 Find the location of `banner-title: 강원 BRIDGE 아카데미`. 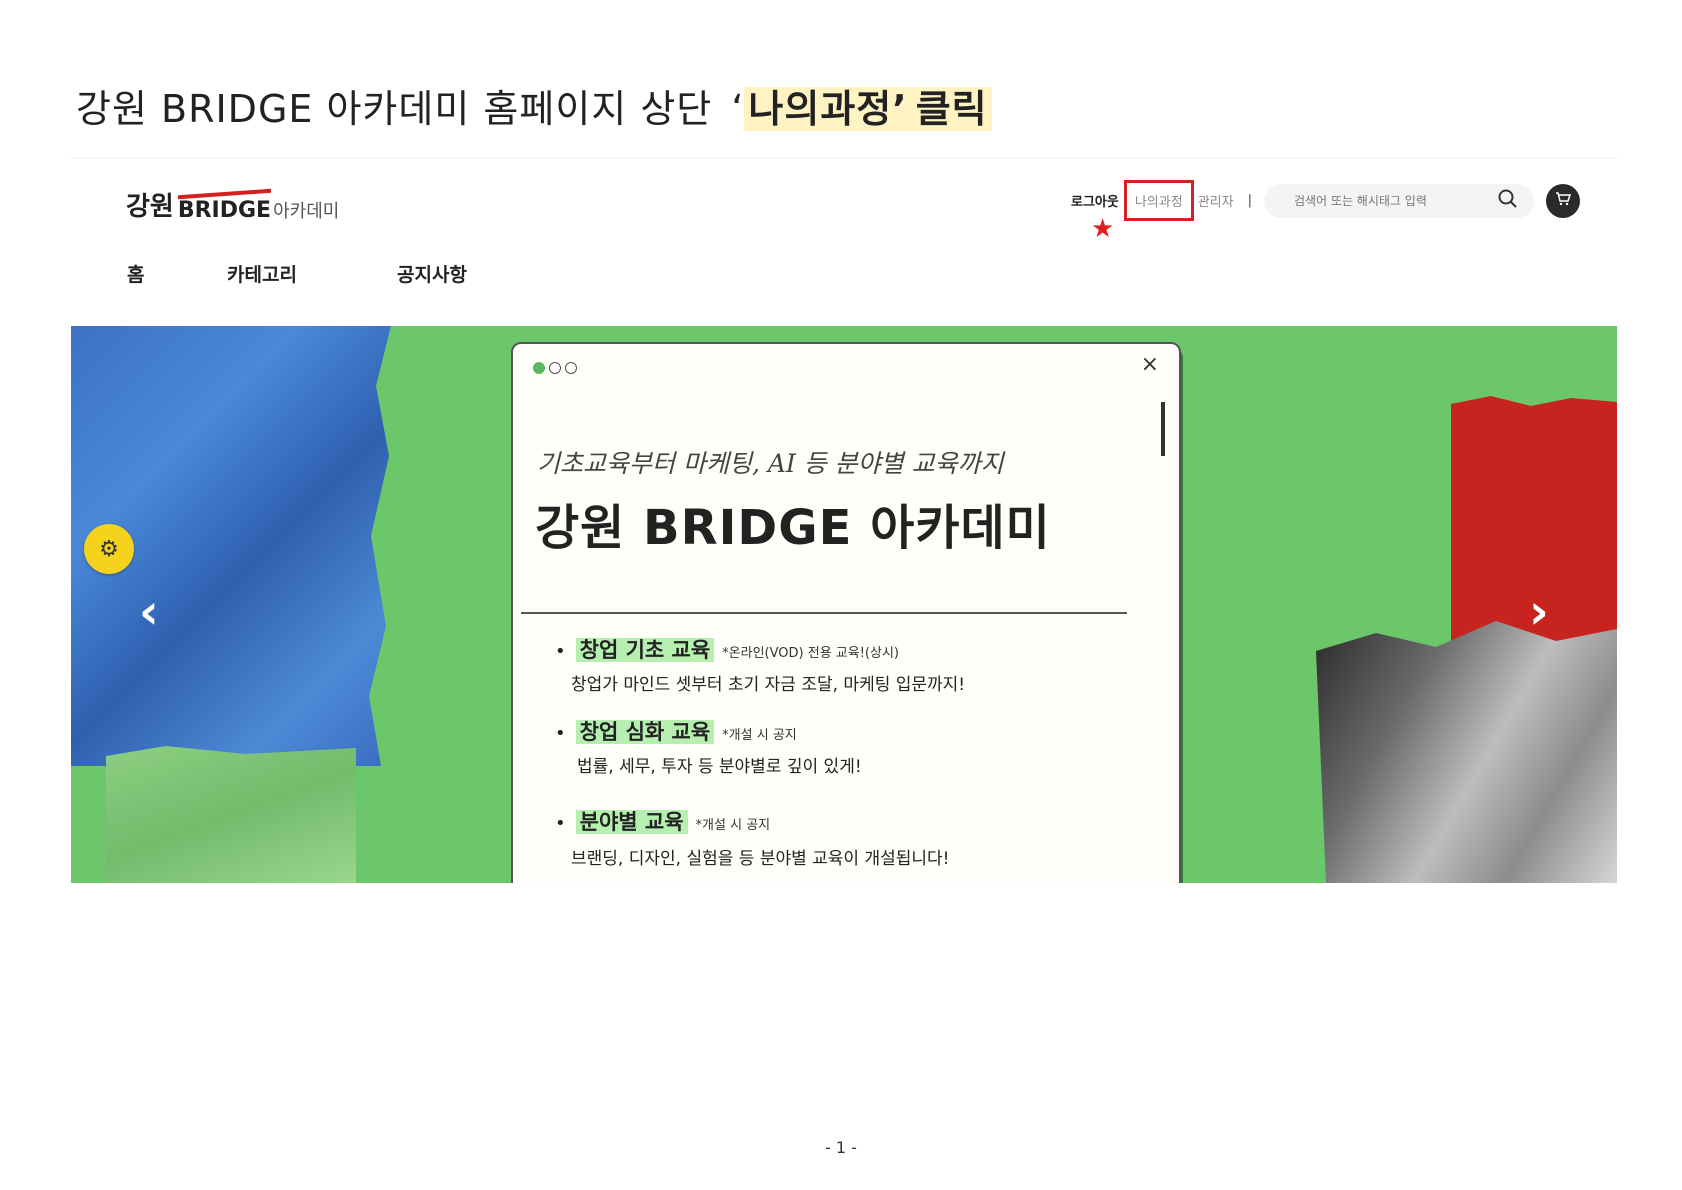

banner-title: 강원 BRIDGE 아카데미 is located at coordinates (793, 528).